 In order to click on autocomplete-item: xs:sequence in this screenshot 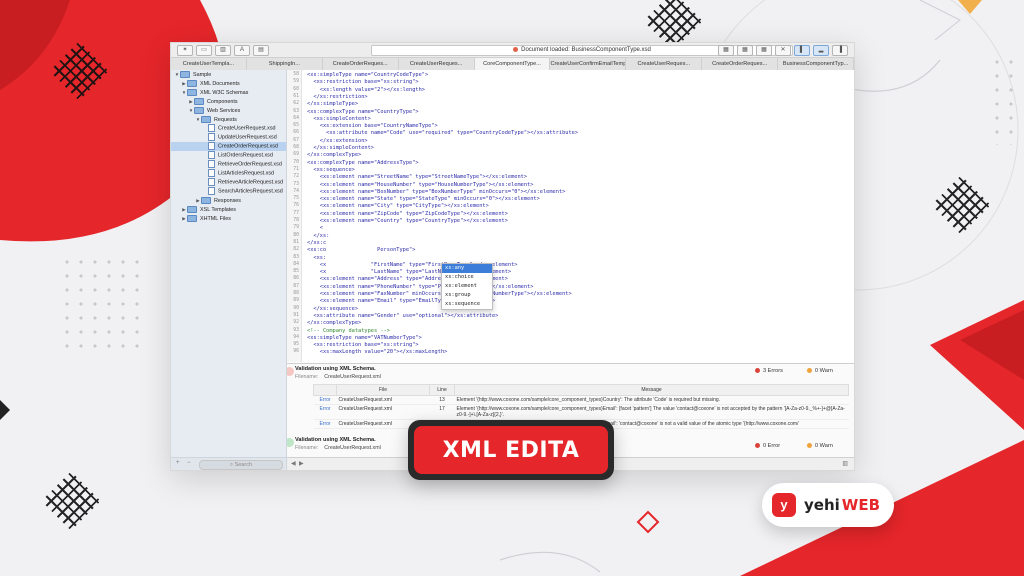, I will do `click(467, 304)`.